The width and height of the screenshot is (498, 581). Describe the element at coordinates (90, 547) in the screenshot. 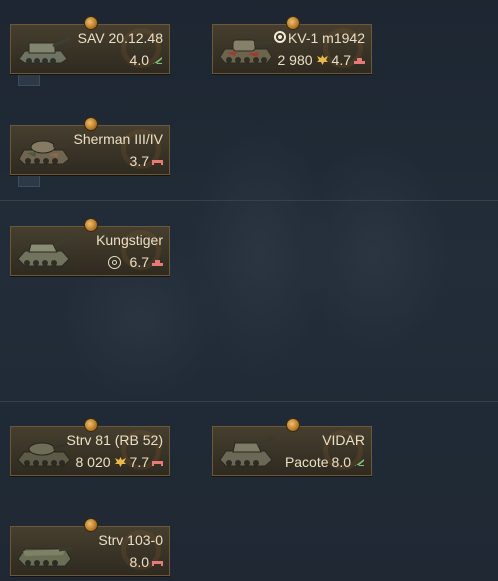

I see `vehicle-card-strv-103-0: Strv 103-0 8.0` at that location.